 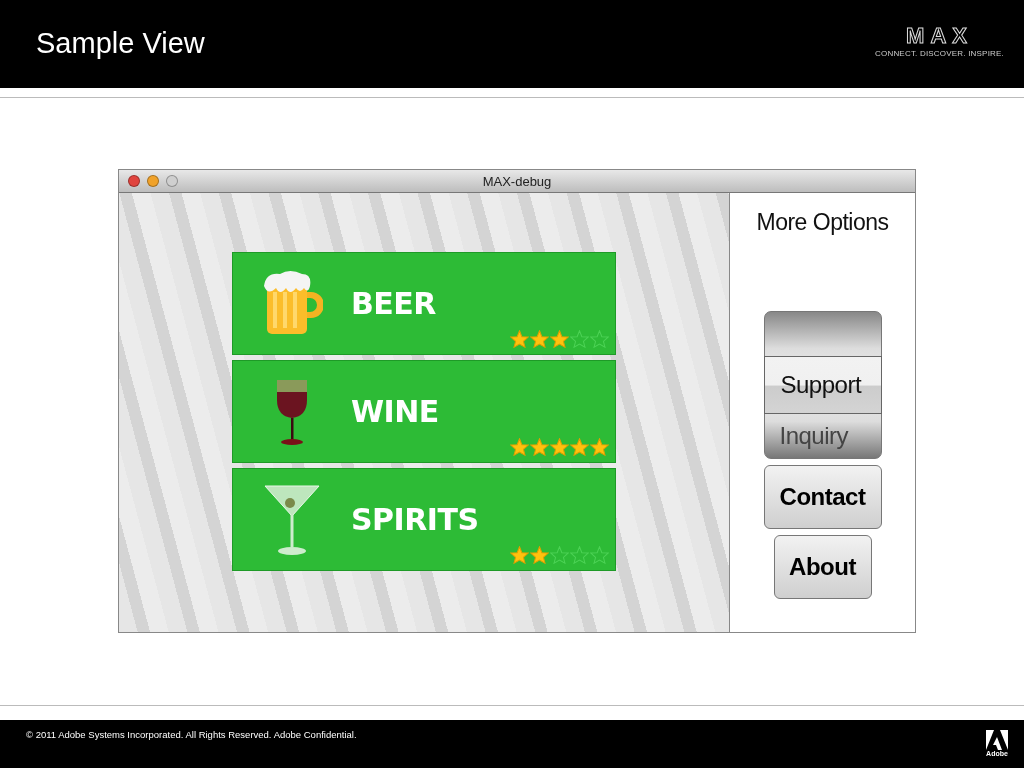 What do you see at coordinates (822, 497) in the screenshot?
I see `option-button: Contact` at bounding box center [822, 497].